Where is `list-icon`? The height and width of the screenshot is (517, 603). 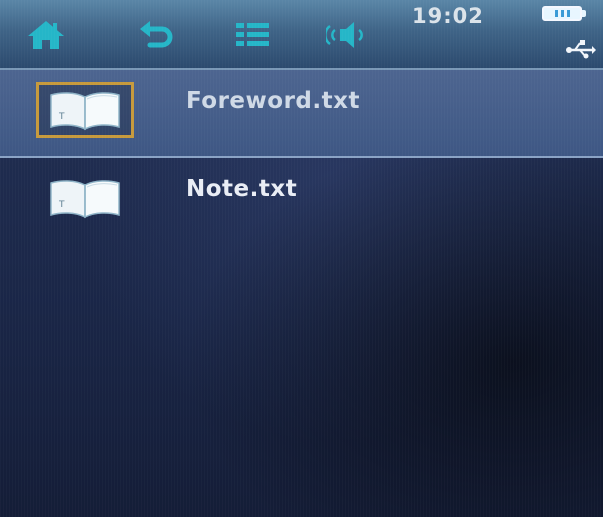 list-icon is located at coordinates (252, 35).